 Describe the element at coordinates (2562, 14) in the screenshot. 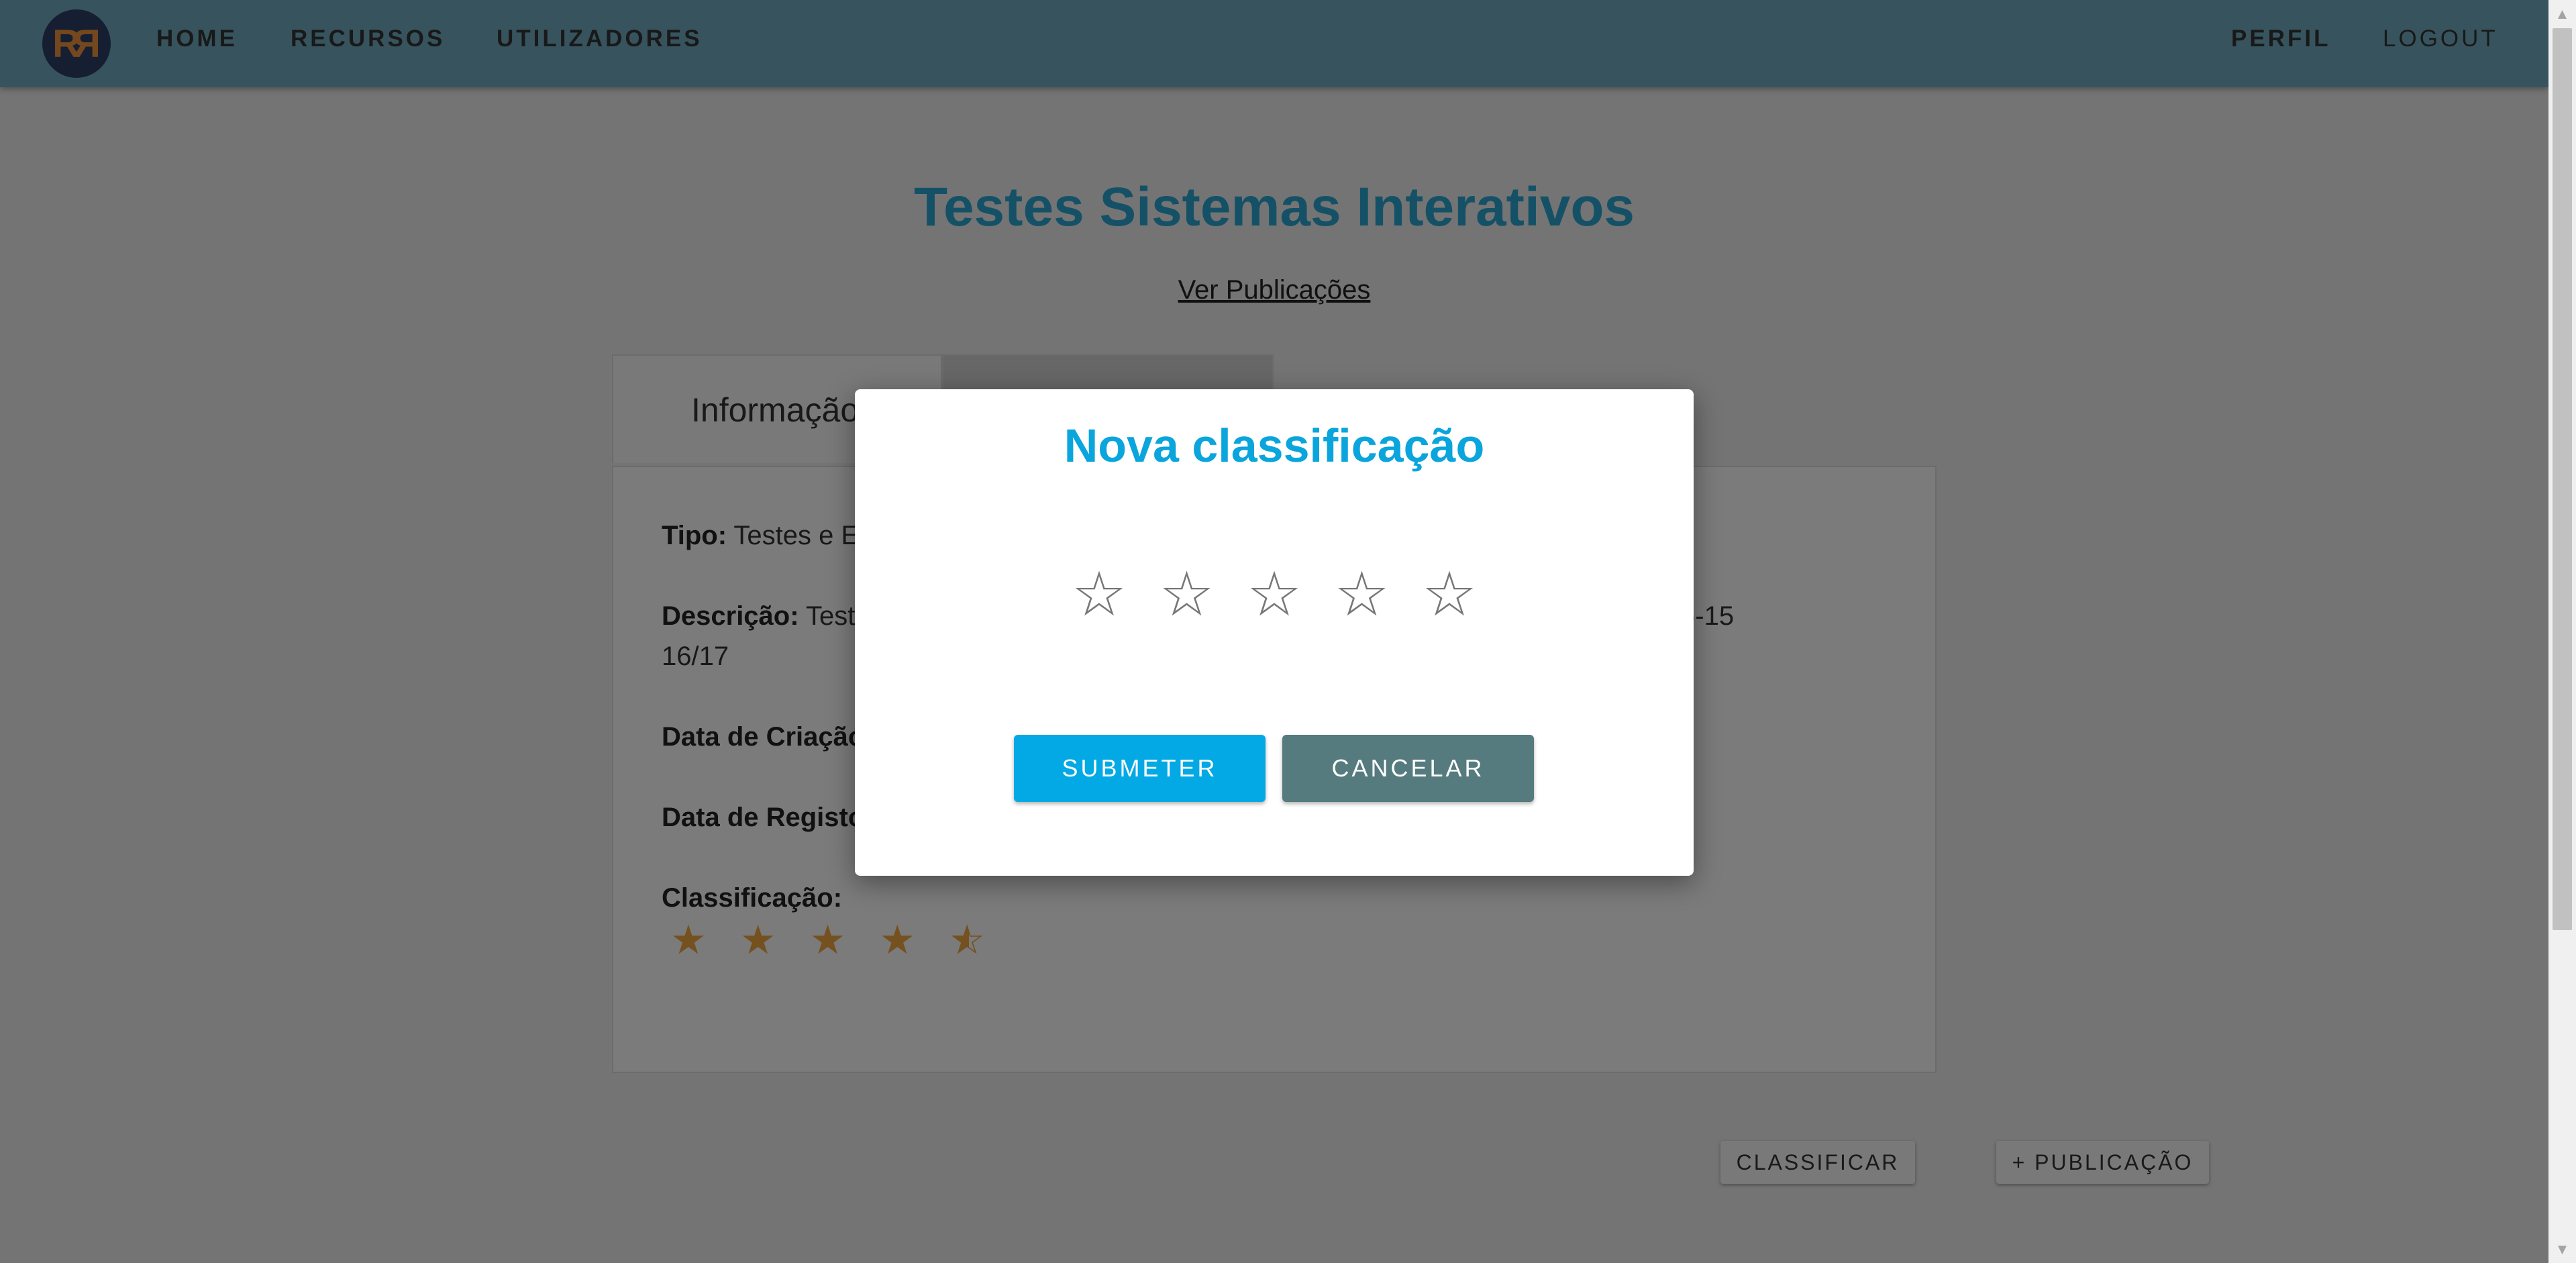

I see `scroll-up-arrow-icon: ▲` at that location.